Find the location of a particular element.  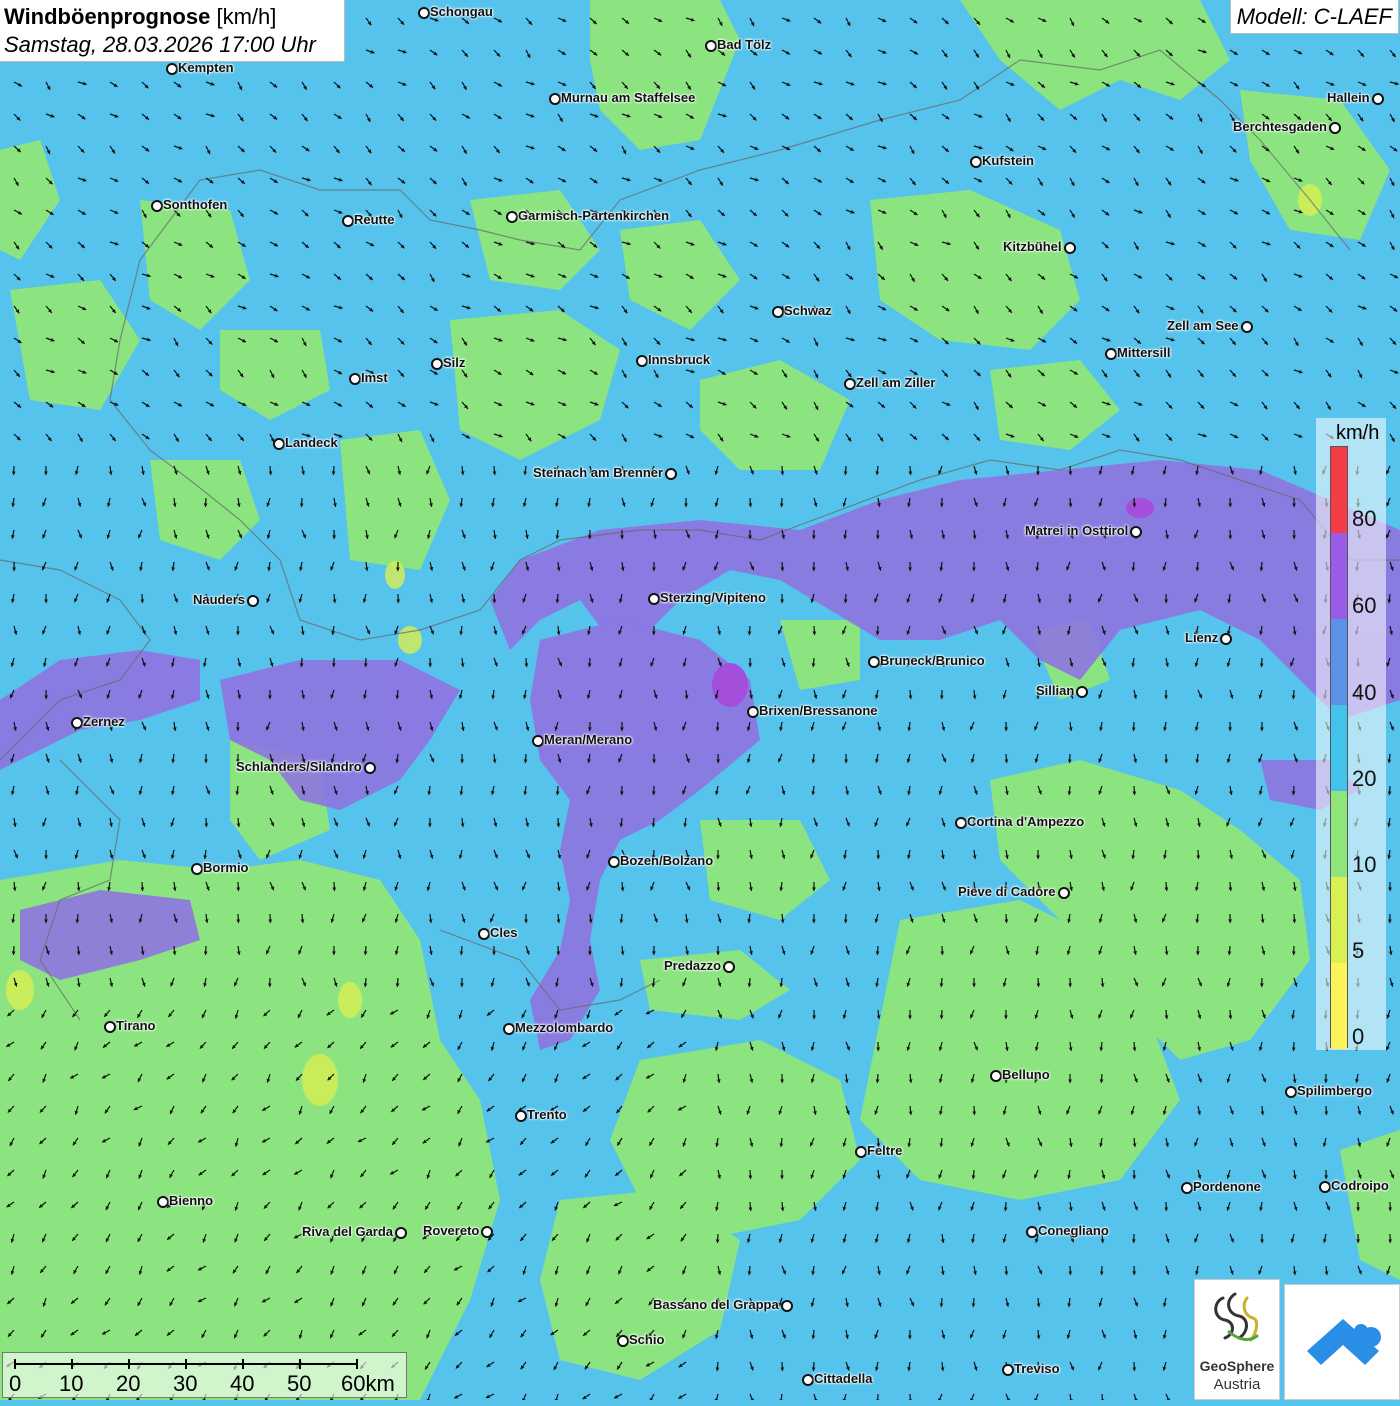

city-label: Sillian is located at coordinates (1055, 690).